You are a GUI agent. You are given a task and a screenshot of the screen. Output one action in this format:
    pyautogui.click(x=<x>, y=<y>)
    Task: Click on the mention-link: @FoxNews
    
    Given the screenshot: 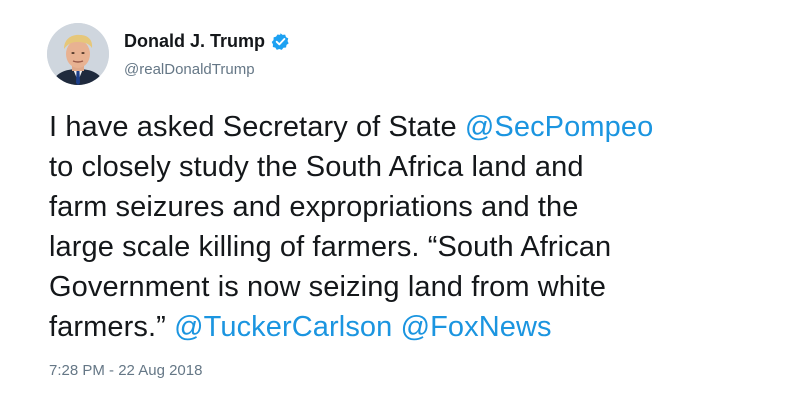 What is the action you would take?
    pyautogui.click(x=476, y=327)
    